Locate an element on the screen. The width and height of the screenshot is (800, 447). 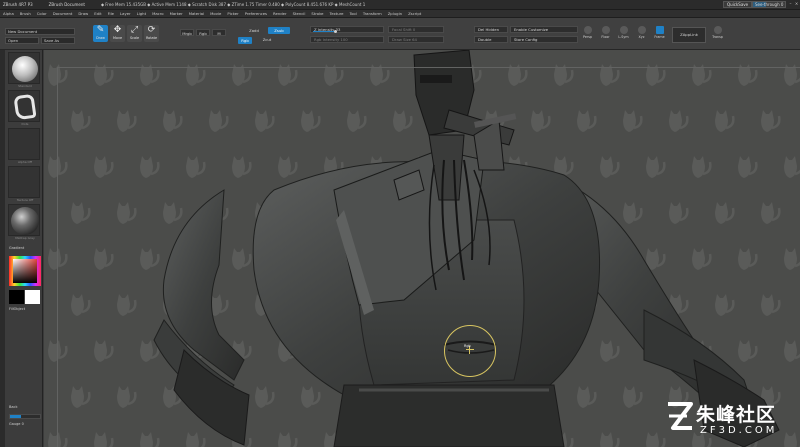
color-sv-square is located at coordinates (25, 271).